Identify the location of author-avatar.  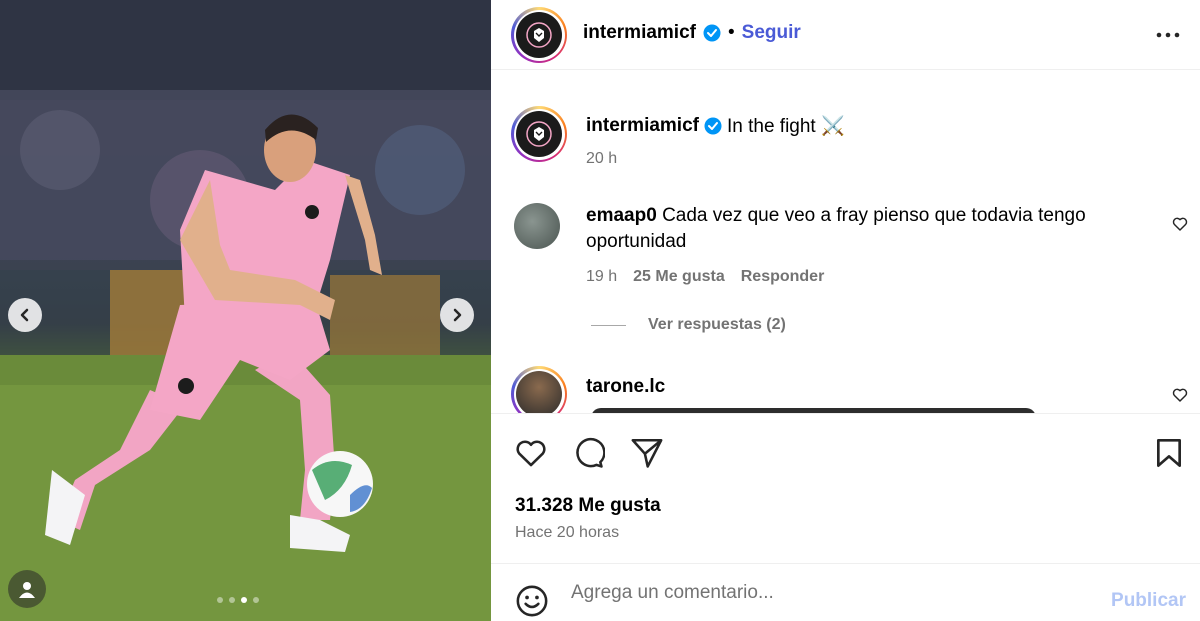
(539, 35).